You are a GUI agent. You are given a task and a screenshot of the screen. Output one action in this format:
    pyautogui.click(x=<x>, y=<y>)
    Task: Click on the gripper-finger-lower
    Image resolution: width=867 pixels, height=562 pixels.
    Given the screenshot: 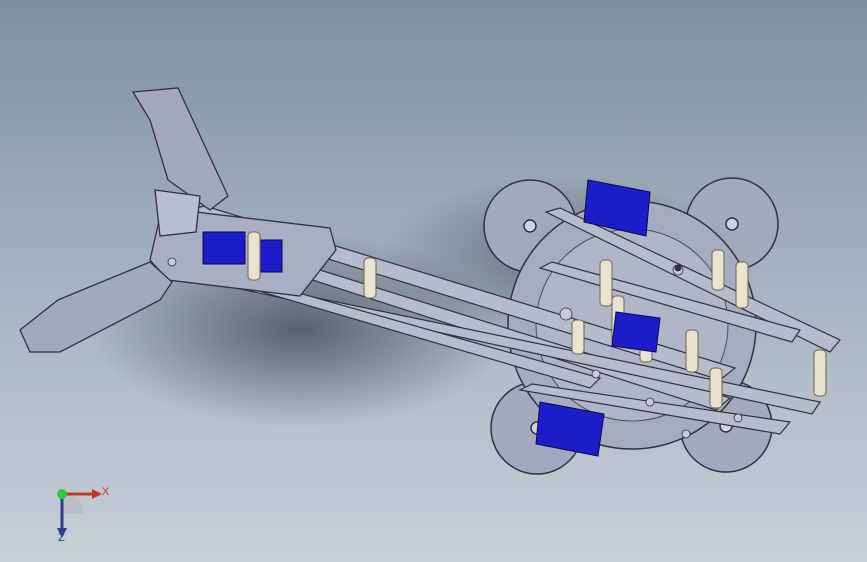 What is the action you would take?
    pyautogui.click(x=96, y=307)
    